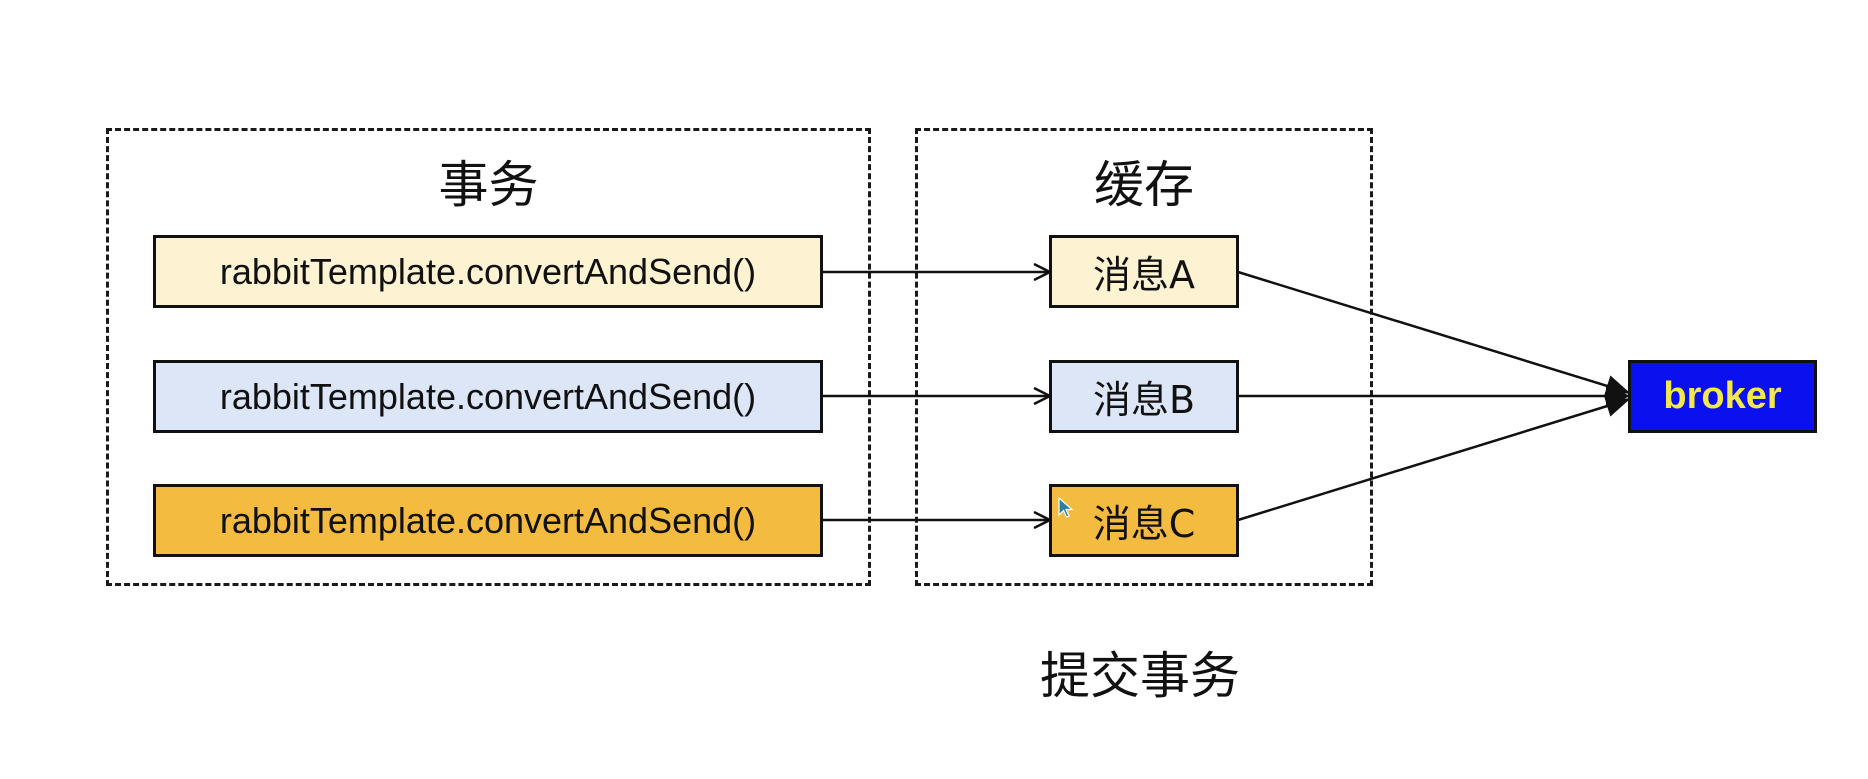 This screenshot has height=779, width=1868. I want to click on message-box-b: 消息B, so click(1144, 396).